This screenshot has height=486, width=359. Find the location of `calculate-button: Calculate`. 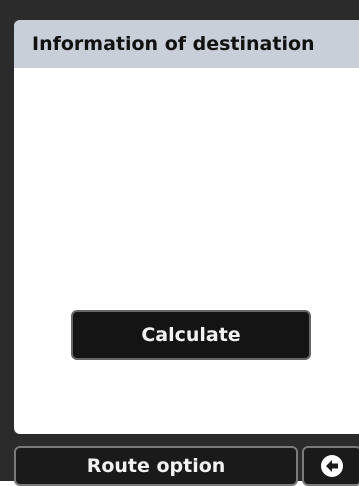

calculate-button: Calculate is located at coordinates (191, 335).